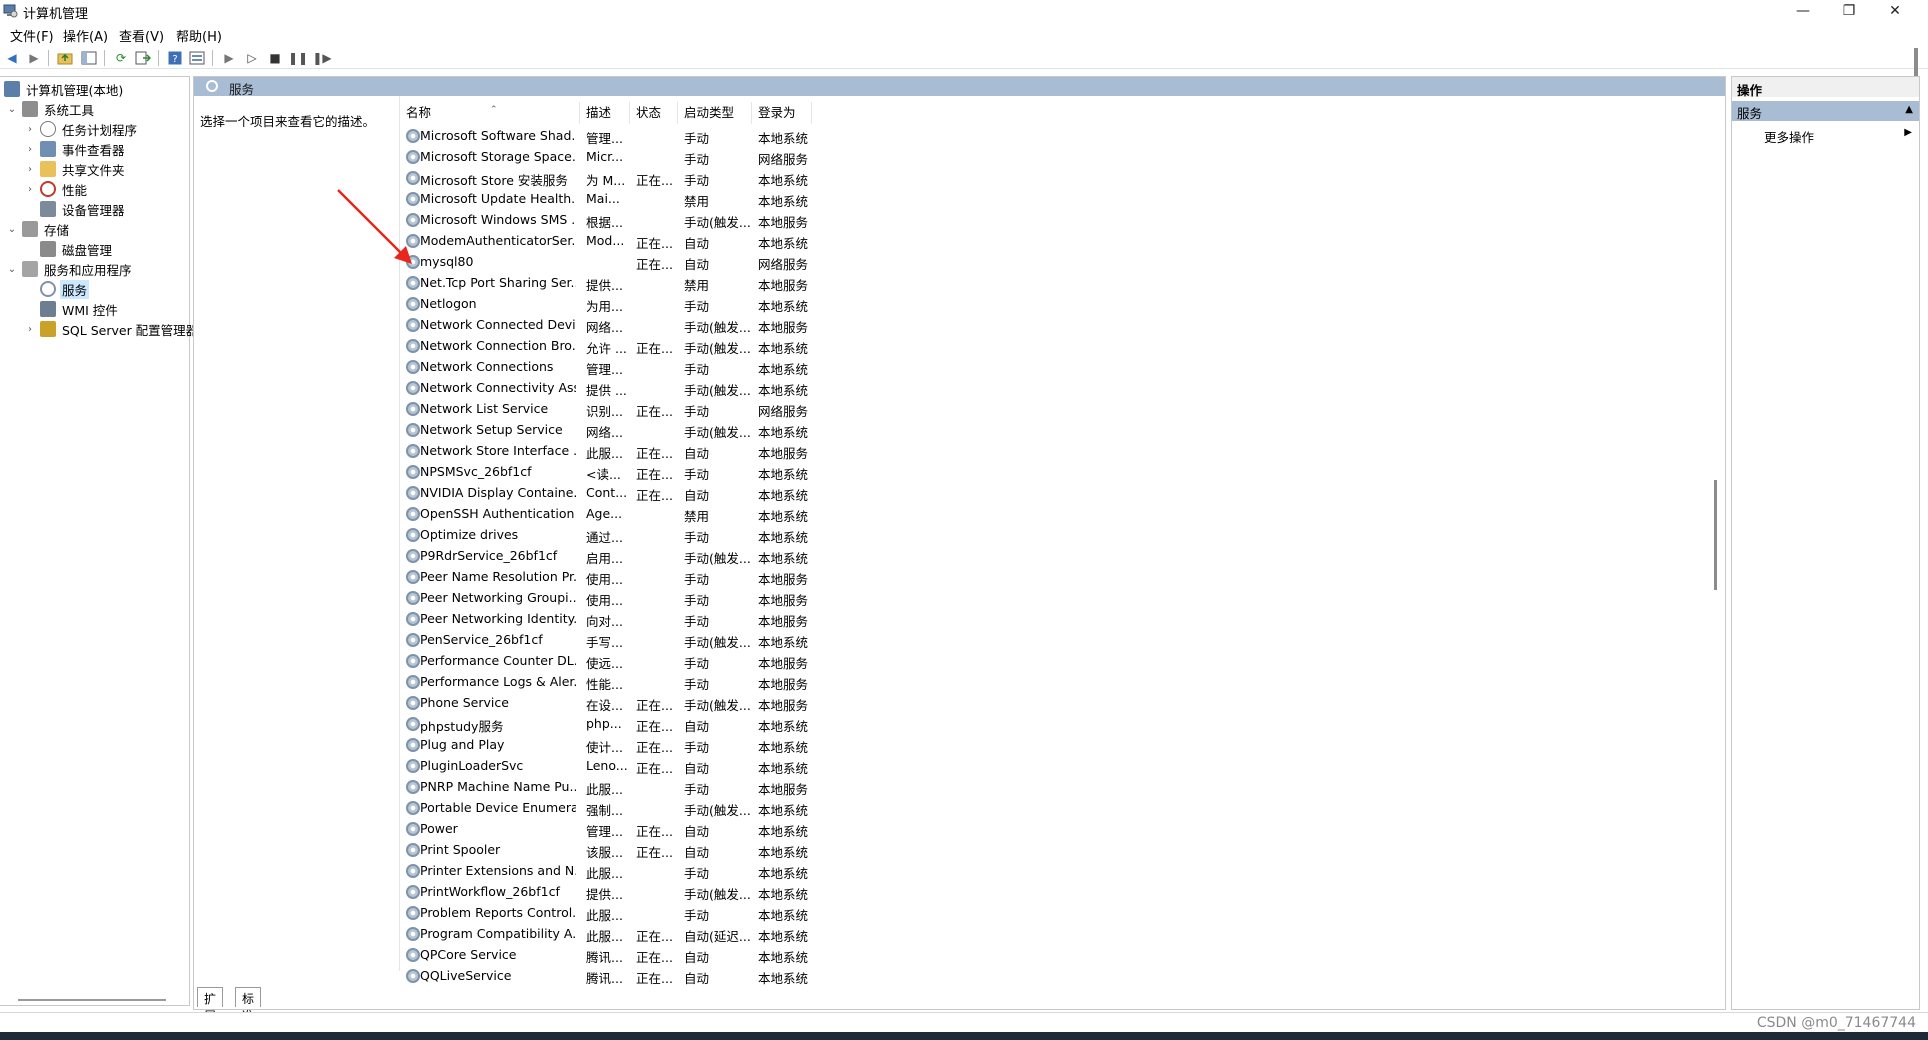  Describe the element at coordinates (413, 619) in the screenshot. I see `gear-icon` at that location.